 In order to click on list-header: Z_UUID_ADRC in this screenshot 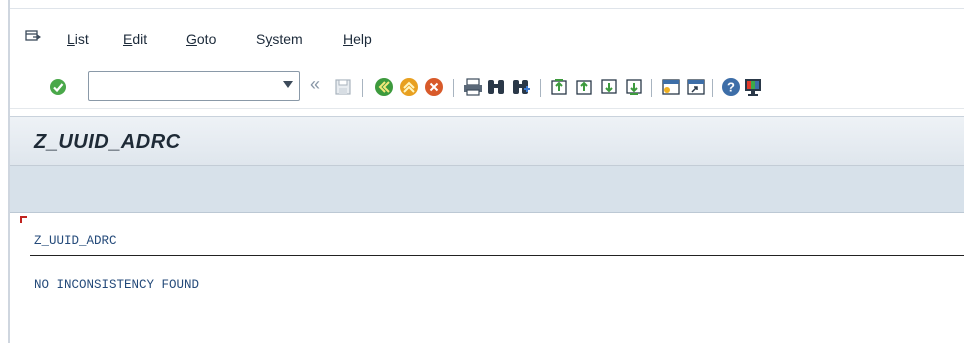, I will do `click(75, 241)`.